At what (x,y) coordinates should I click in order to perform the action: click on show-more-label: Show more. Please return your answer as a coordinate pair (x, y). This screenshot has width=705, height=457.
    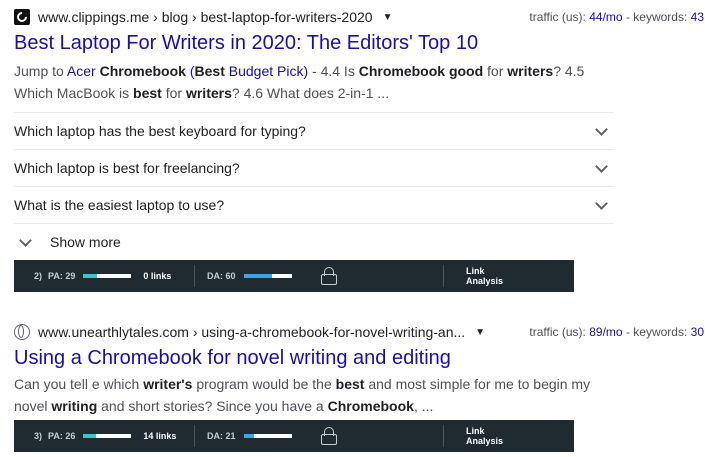
    Looking at the image, I should click on (85, 242).